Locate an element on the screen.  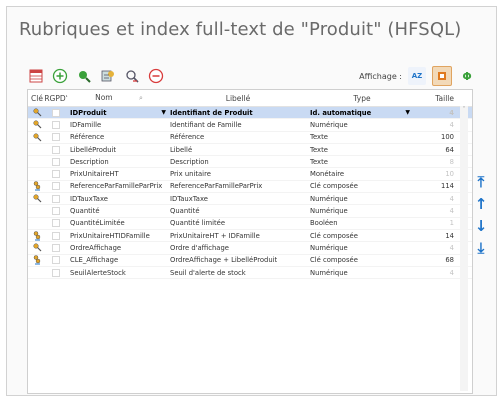
field-size: 10 is located at coordinates (436, 174).